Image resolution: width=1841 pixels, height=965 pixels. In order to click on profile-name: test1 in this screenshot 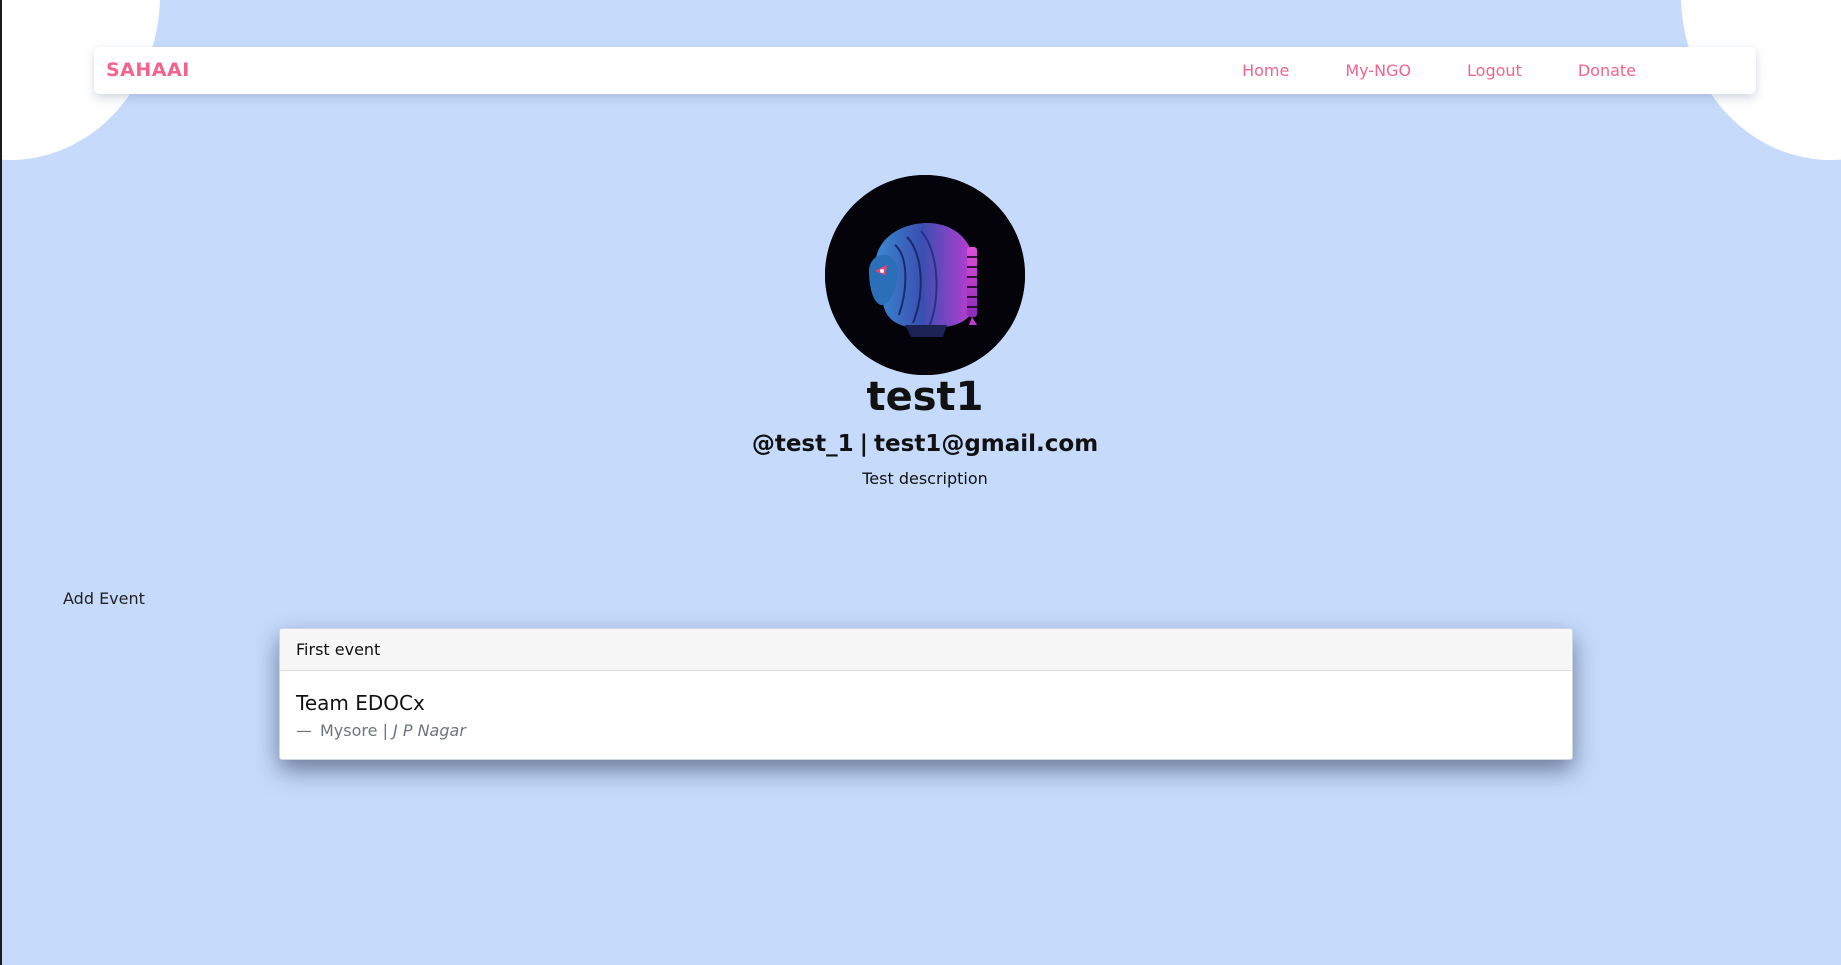, I will do `click(925, 397)`.